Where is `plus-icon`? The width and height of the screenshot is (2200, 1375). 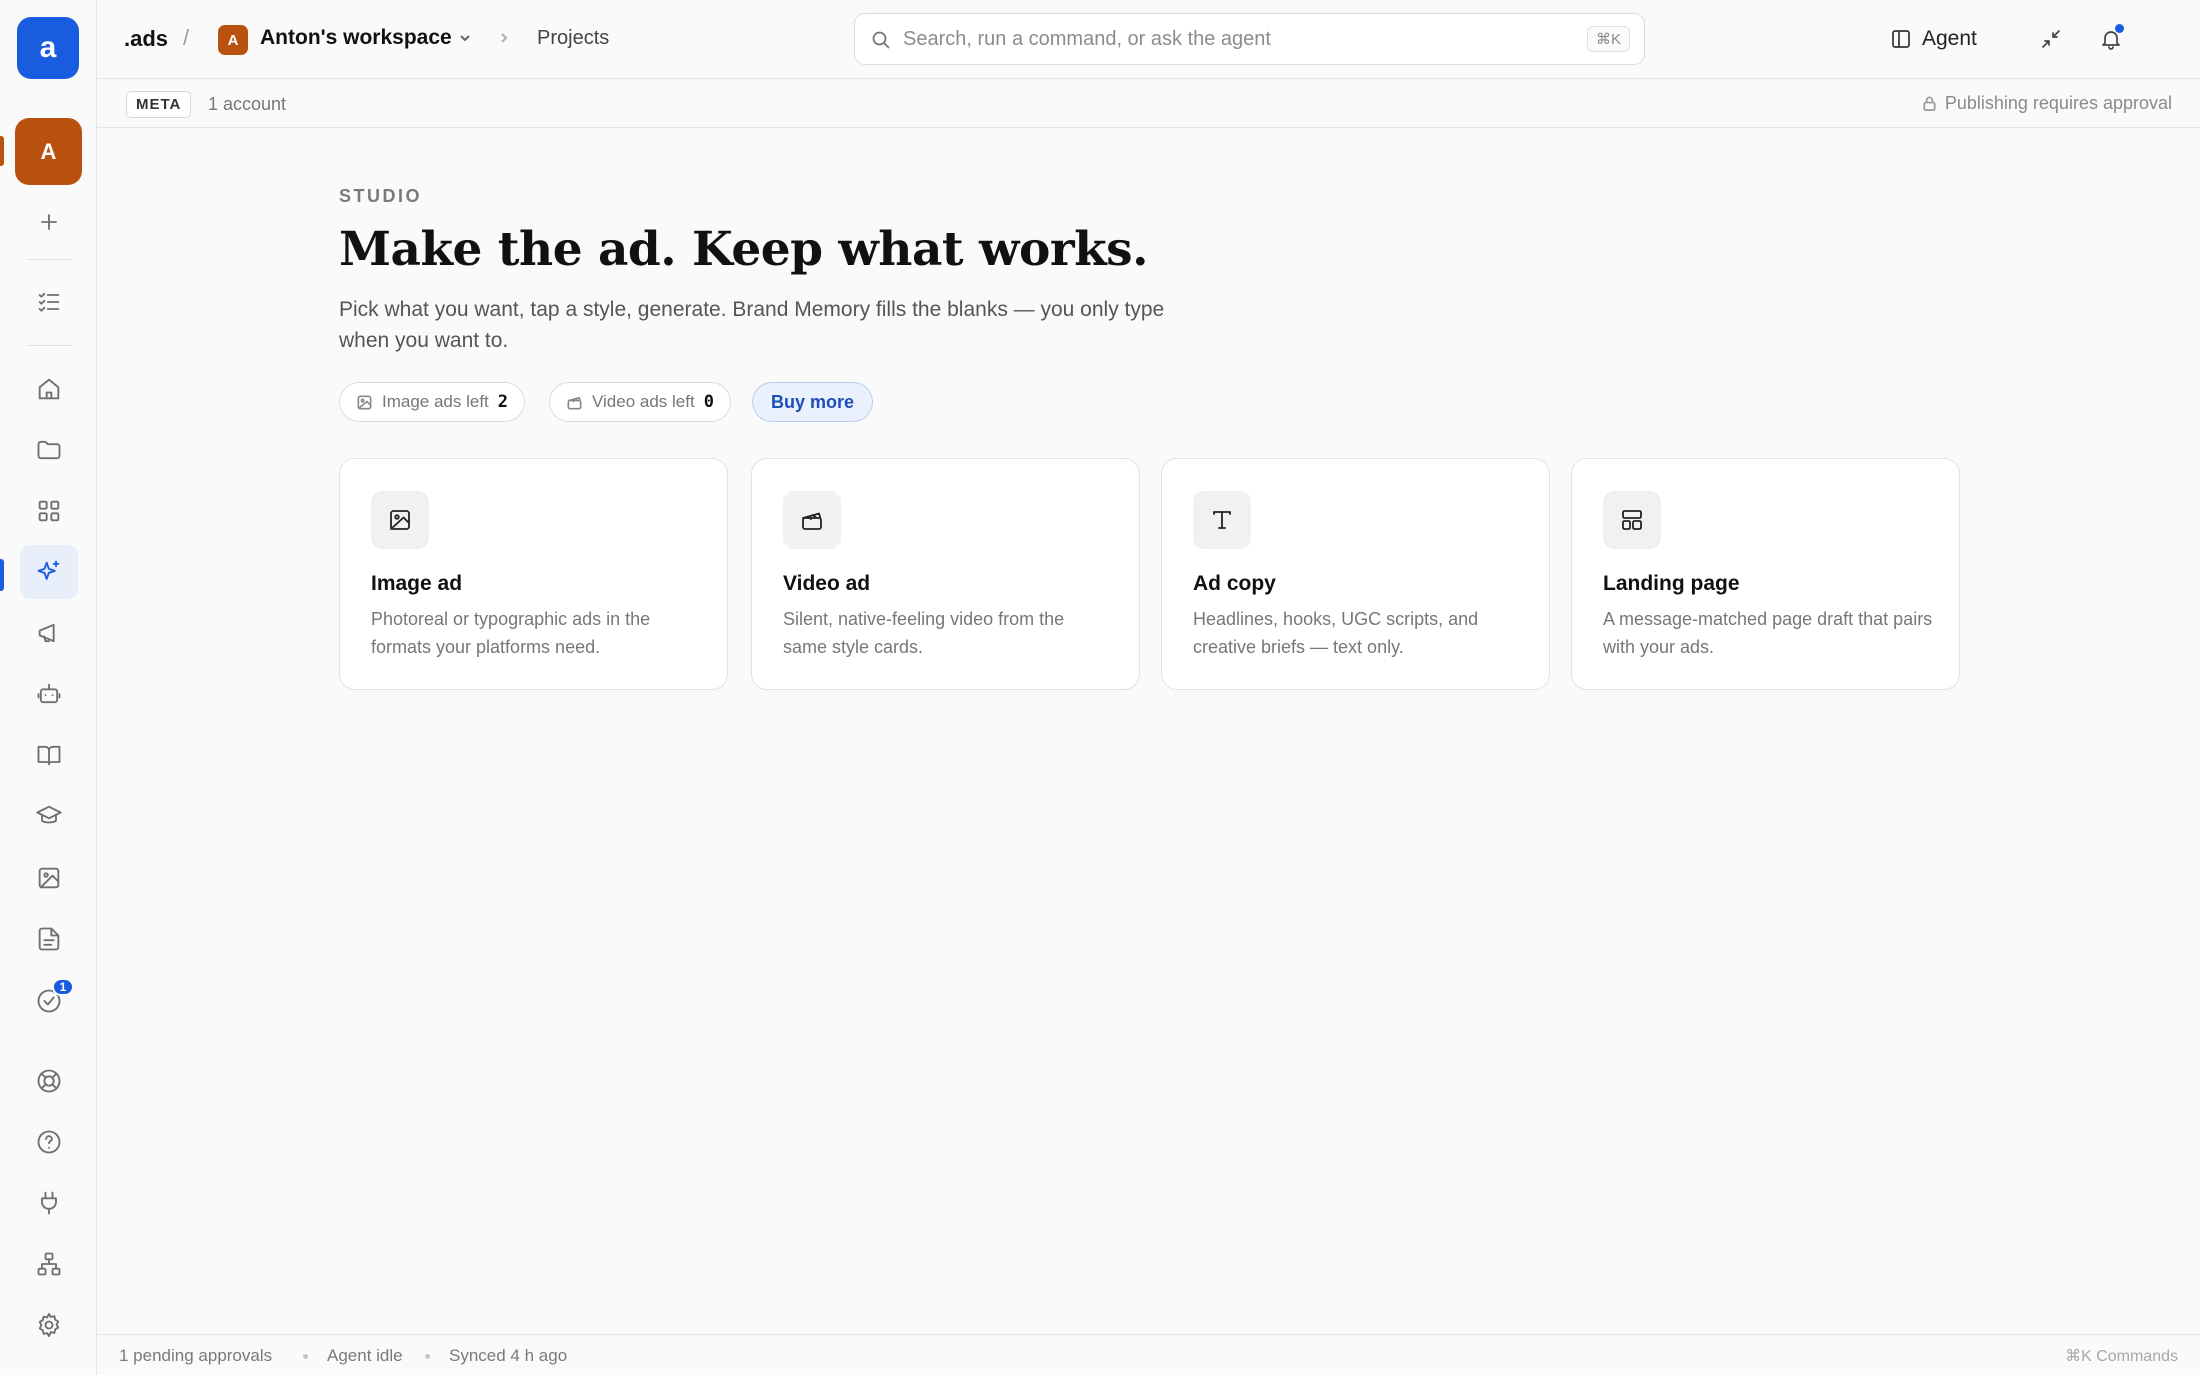
plus-icon is located at coordinates (49, 222).